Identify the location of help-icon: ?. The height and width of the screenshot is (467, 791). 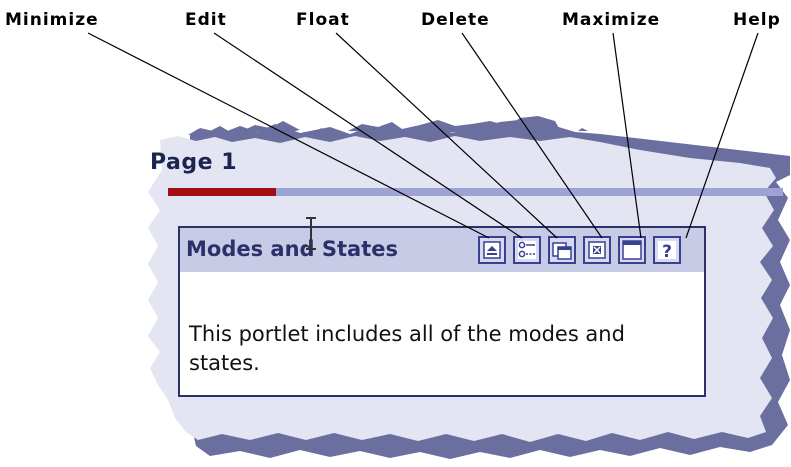
(667, 251).